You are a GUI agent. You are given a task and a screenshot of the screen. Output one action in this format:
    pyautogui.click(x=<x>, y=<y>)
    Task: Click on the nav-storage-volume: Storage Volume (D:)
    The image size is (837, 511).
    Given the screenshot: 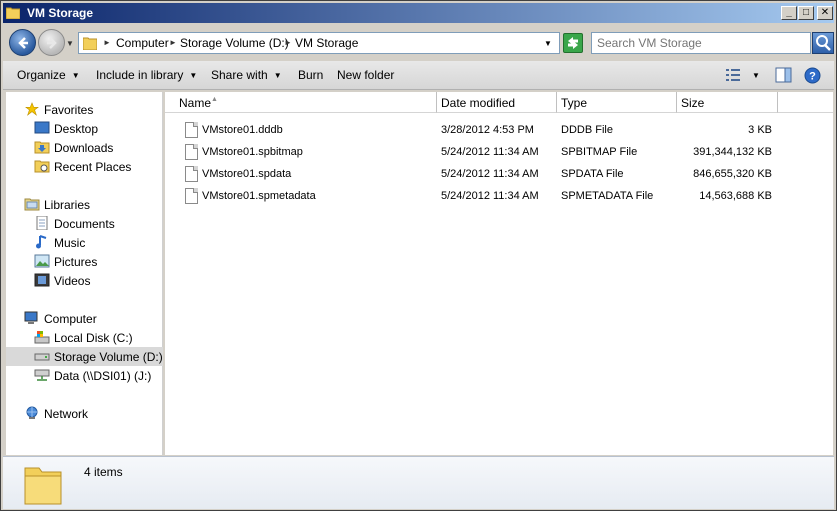 What is the action you would take?
    pyautogui.click(x=84, y=356)
    